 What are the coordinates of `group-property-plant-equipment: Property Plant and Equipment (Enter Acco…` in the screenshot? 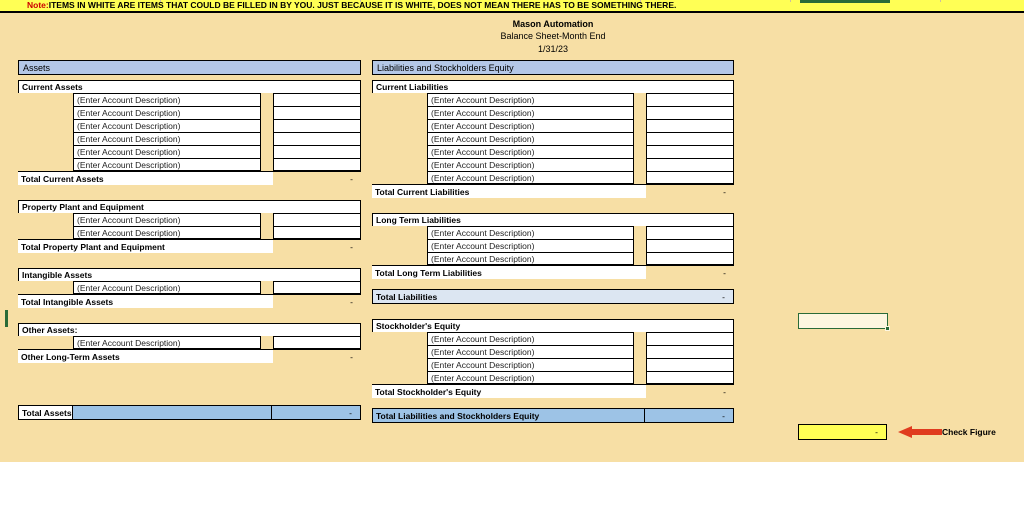 It's located at (189, 226).